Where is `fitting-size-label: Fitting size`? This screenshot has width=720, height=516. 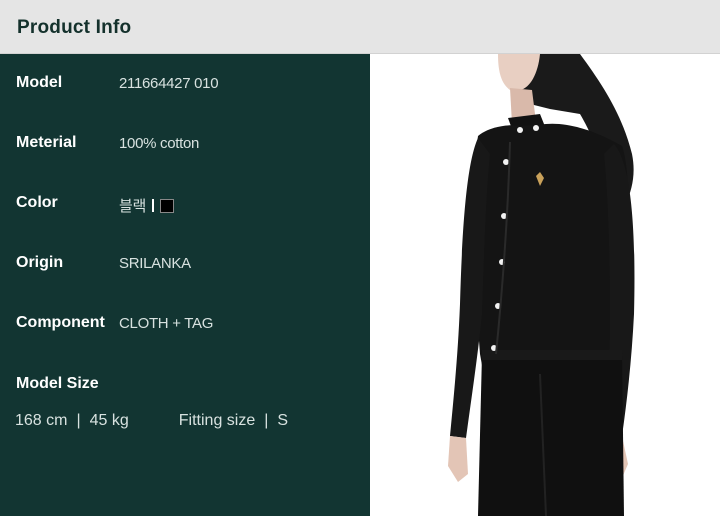 fitting-size-label: Fitting size is located at coordinates (217, 420).